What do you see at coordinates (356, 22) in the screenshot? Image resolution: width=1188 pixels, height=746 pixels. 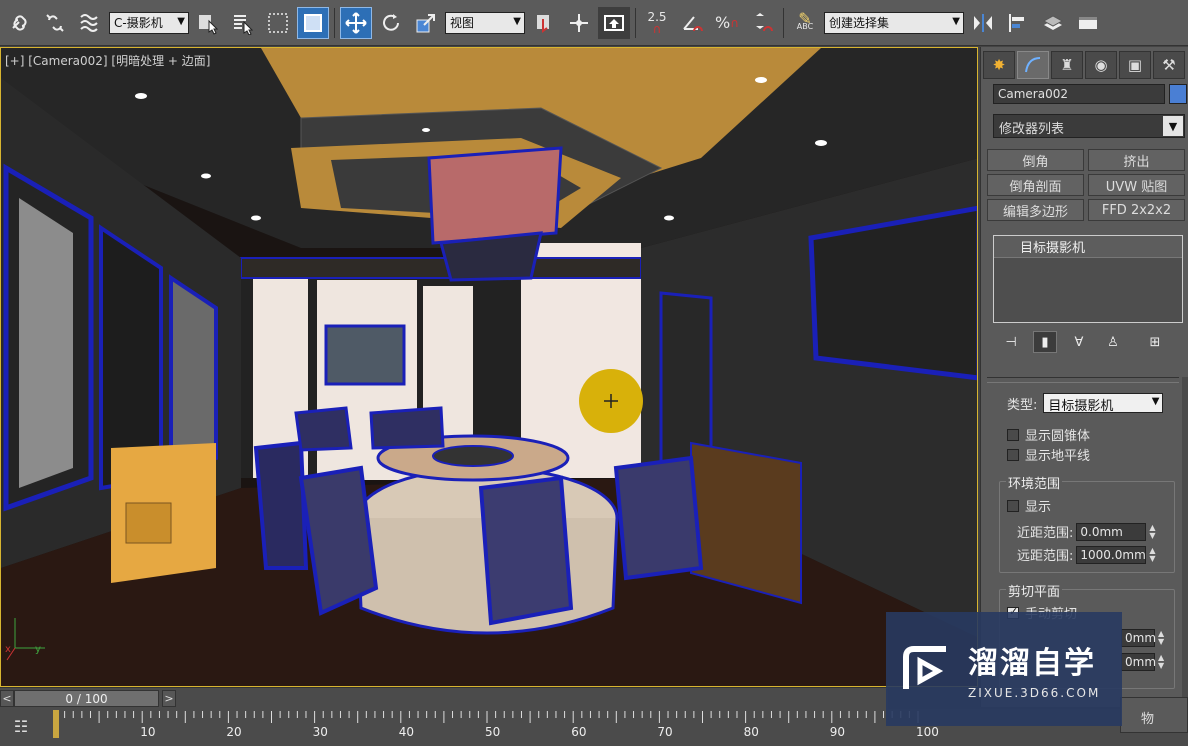 I see `move-icon` at bounding box center [356, 22].